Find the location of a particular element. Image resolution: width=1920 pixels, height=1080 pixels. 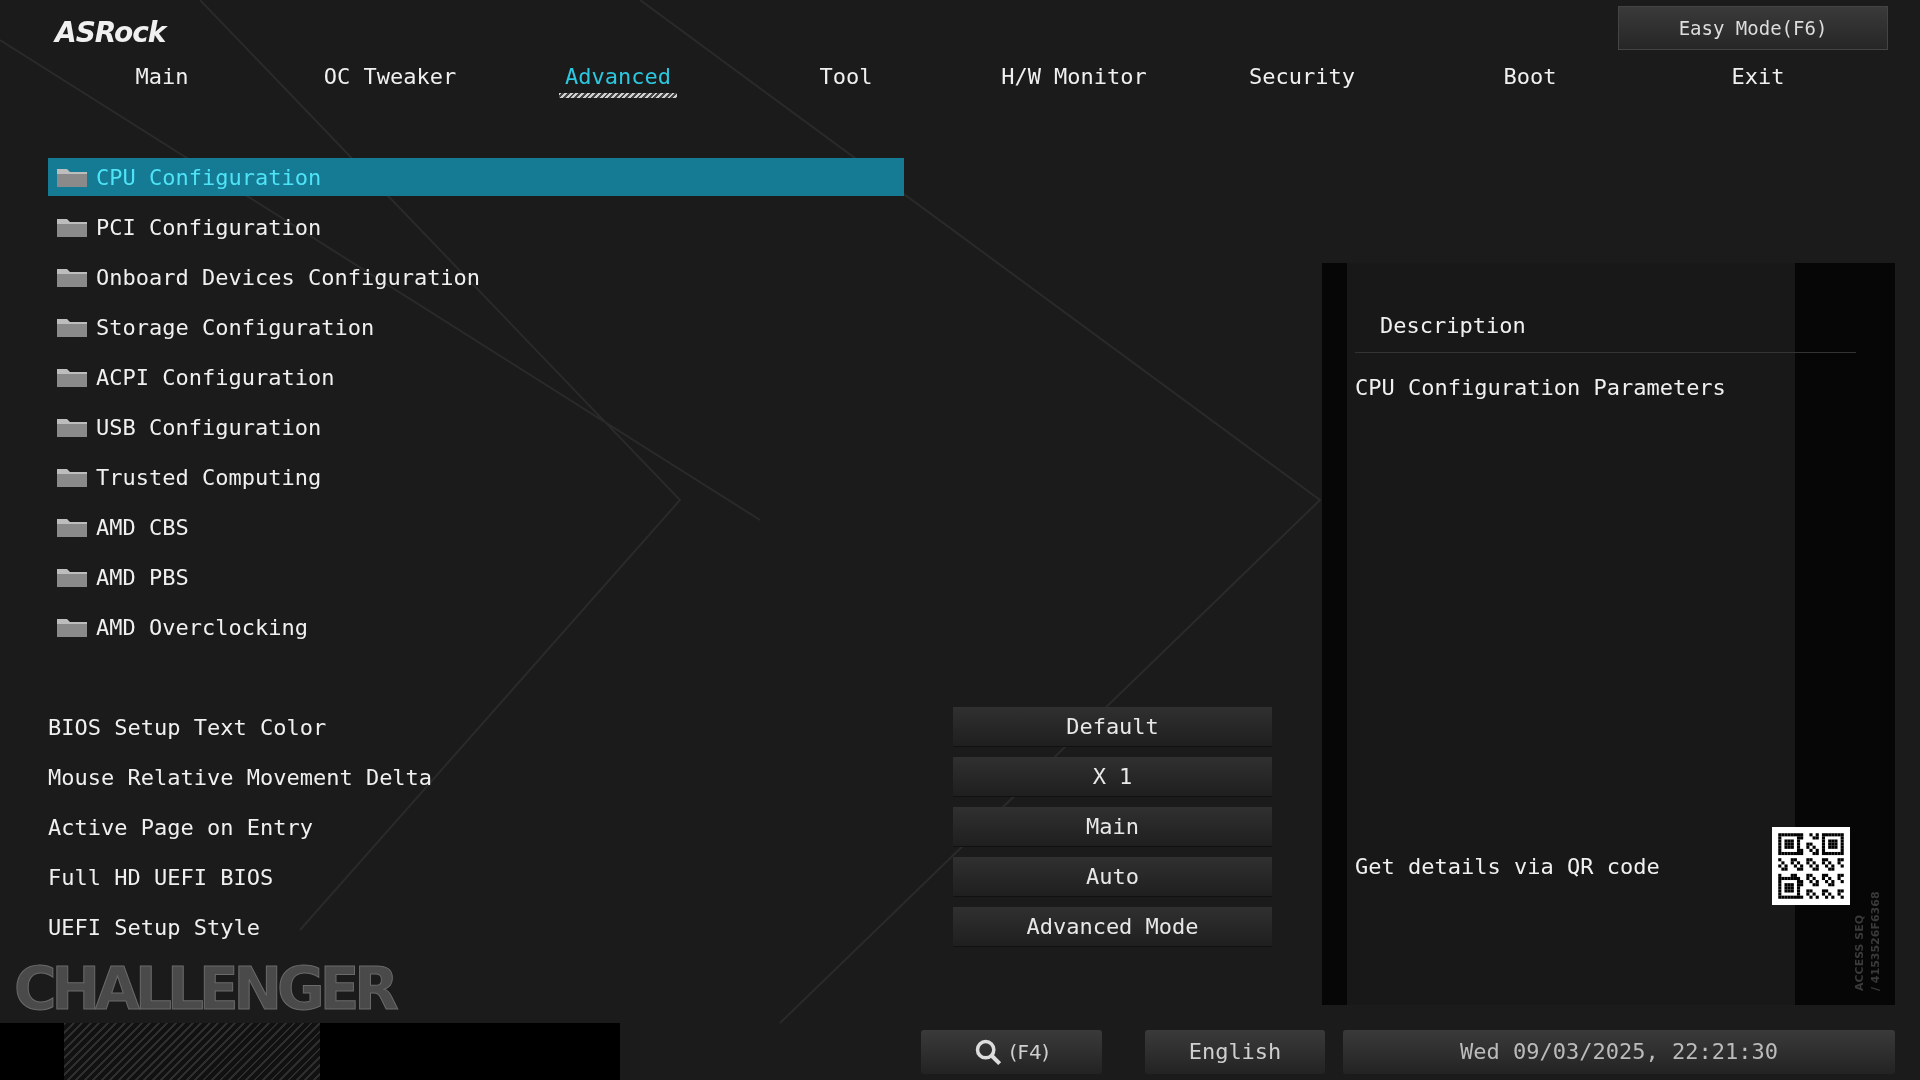

date-time: Wed 09/03/2025, 22:21:30 is located at coordinates (1619, 1051).